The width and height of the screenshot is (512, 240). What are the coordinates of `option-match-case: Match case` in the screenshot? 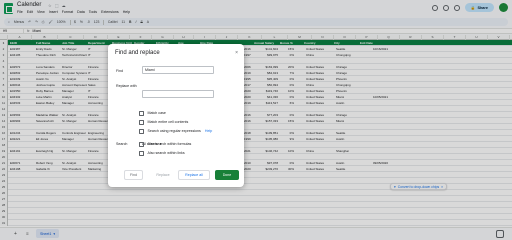 It's located at (152, 113).